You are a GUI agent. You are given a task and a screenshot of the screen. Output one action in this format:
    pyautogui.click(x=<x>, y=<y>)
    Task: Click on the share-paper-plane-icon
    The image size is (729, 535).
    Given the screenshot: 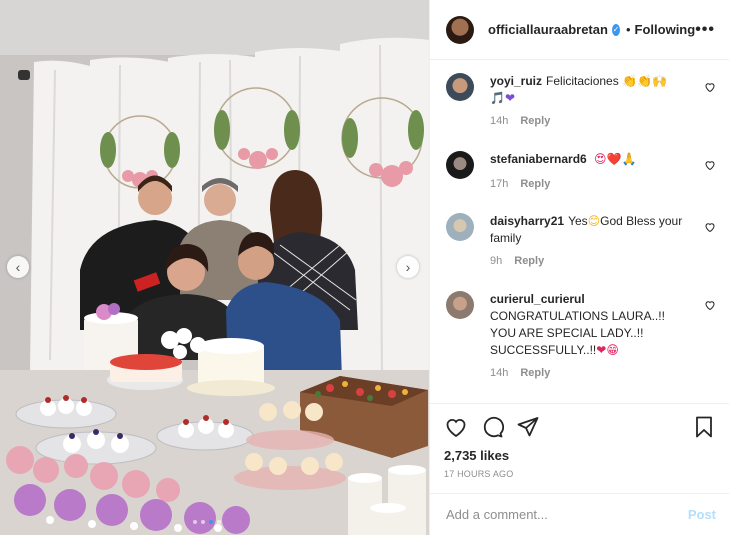 What is the action you would take?
    pyautogui.click(x=528, y=427)
    